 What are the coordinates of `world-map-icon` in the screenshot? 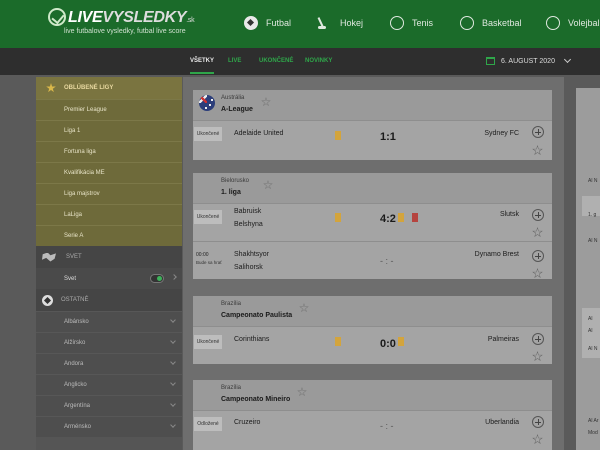 It's located at (49, 257).